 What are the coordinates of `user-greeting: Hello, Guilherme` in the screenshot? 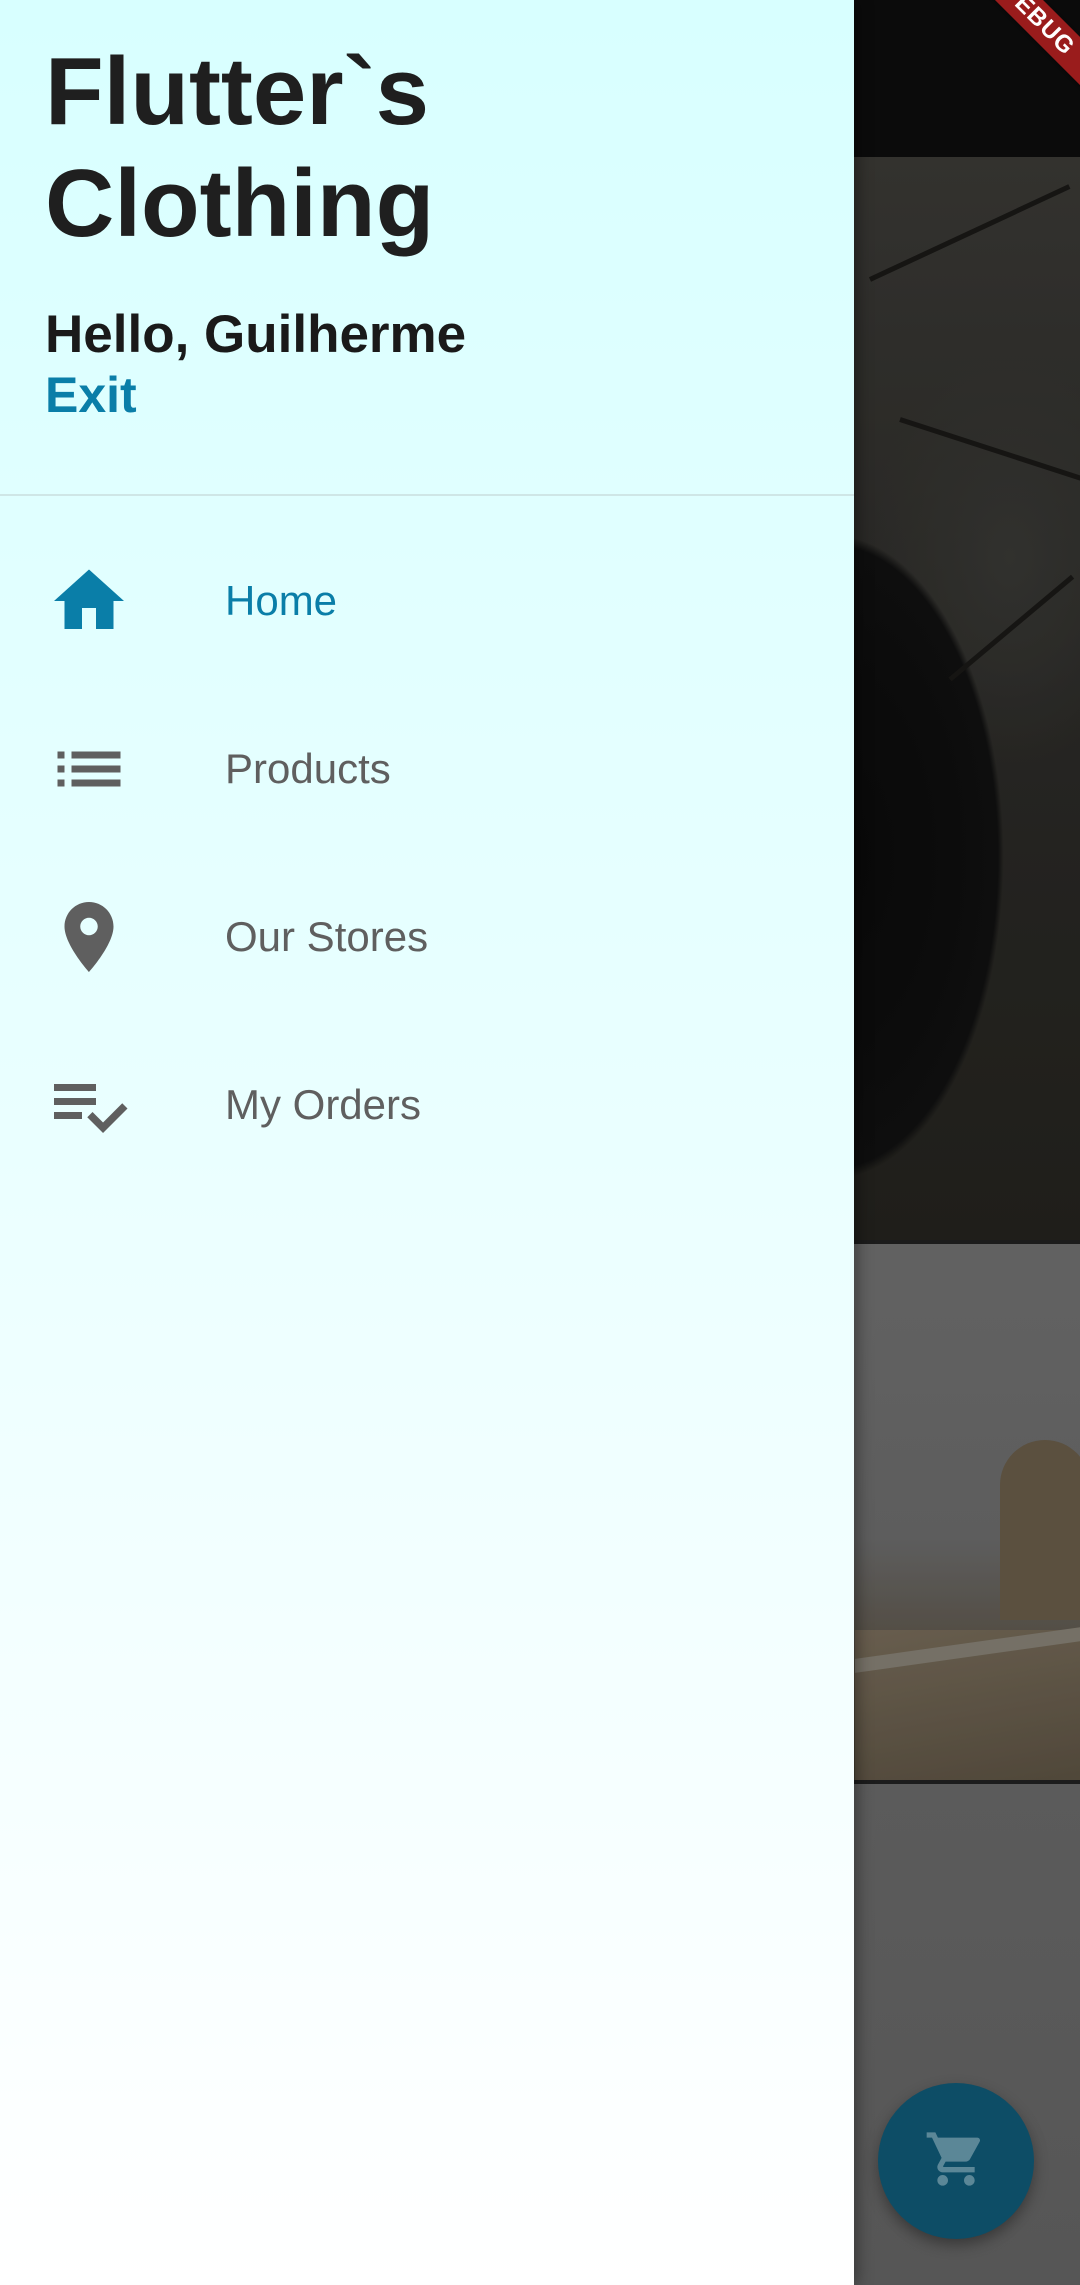 It's located at (256, 334).